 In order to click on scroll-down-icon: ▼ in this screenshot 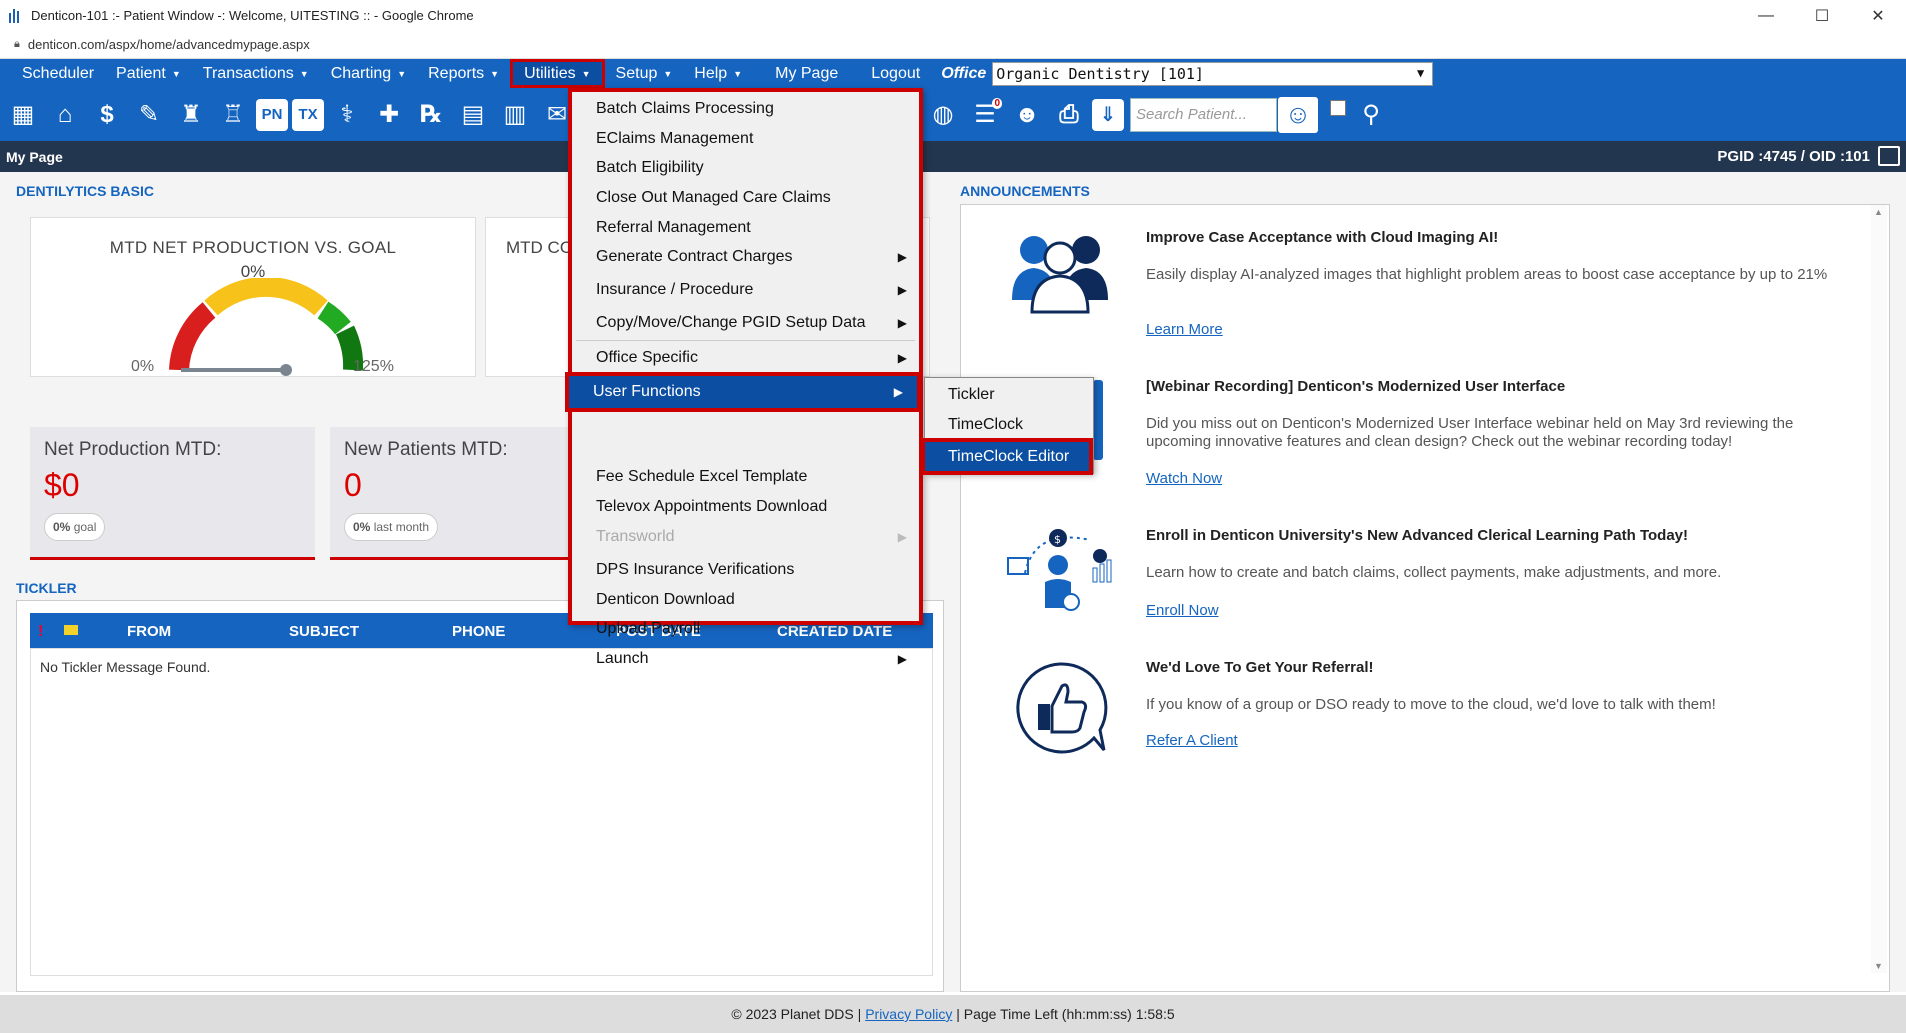, I will do `click(1878, 966)`.